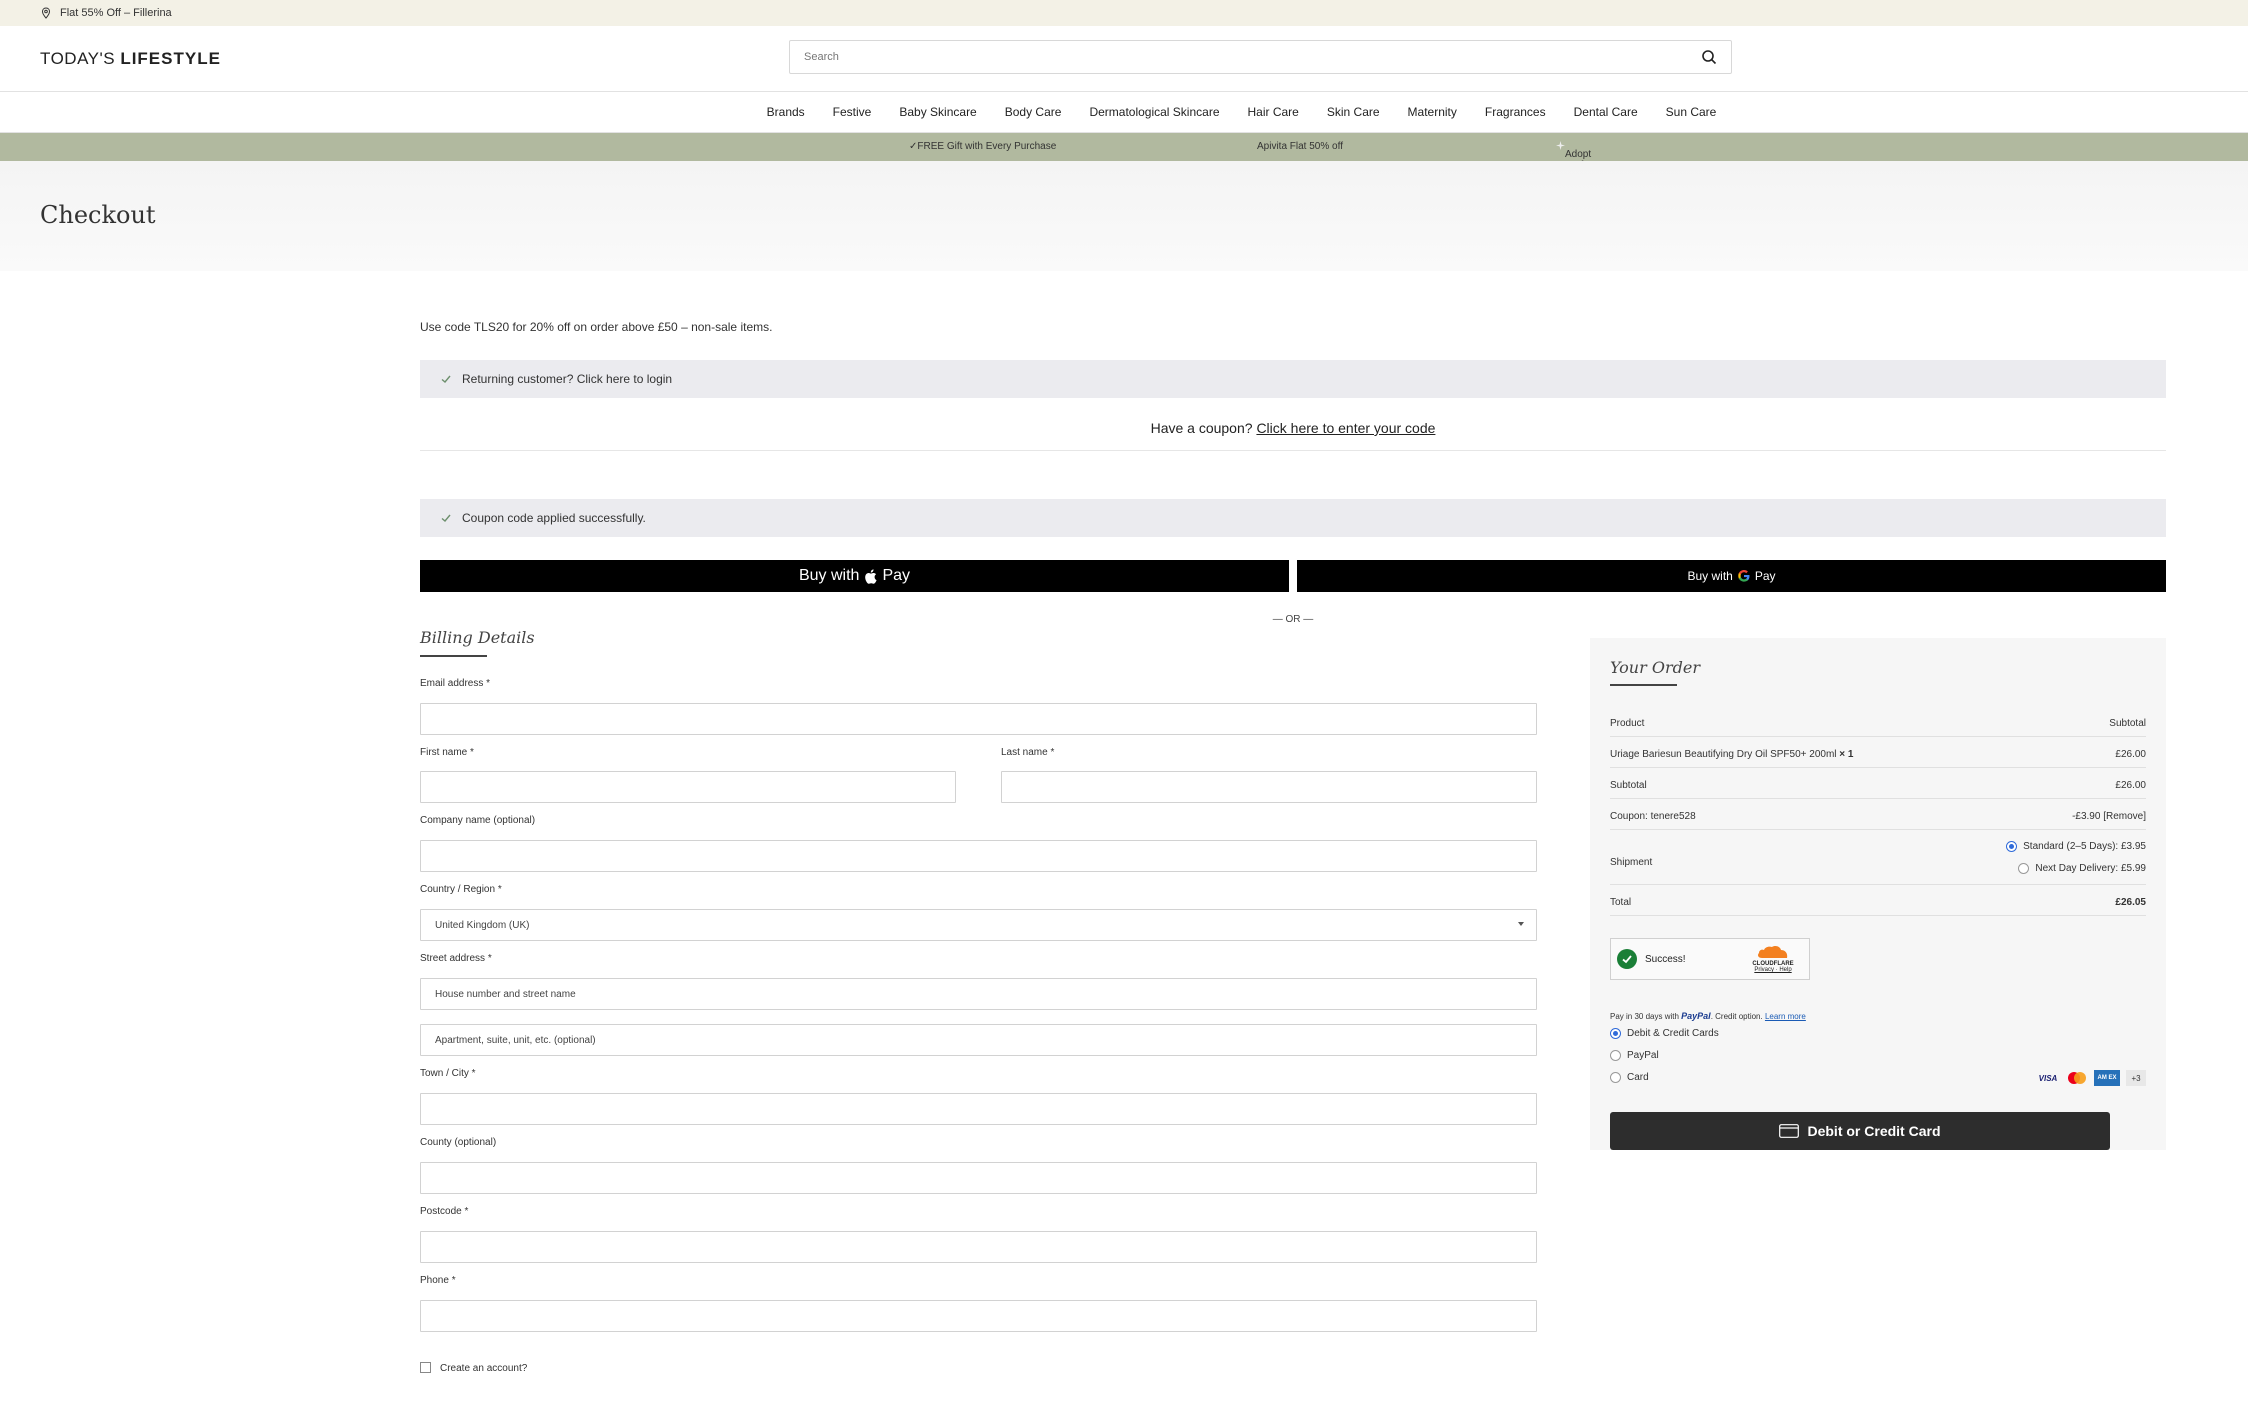 The width and height of the screenshot is (2248, 1402). I want to click on coupon-row: Coupon: tenere528 -£3.90 [Remove], so click(1878, 816).